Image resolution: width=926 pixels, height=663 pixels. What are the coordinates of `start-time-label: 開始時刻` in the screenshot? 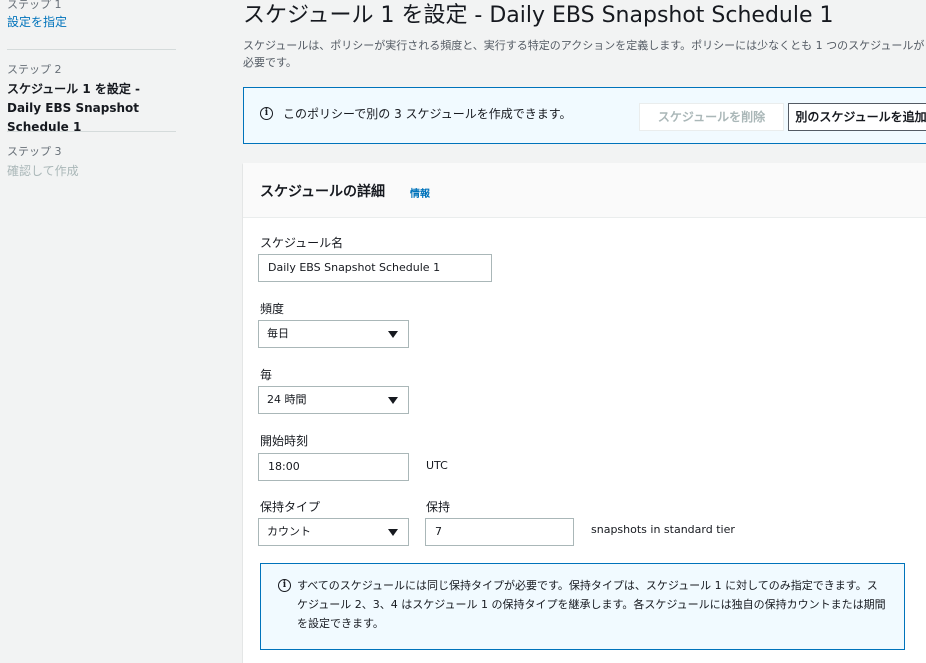 It's located at (284, 441).